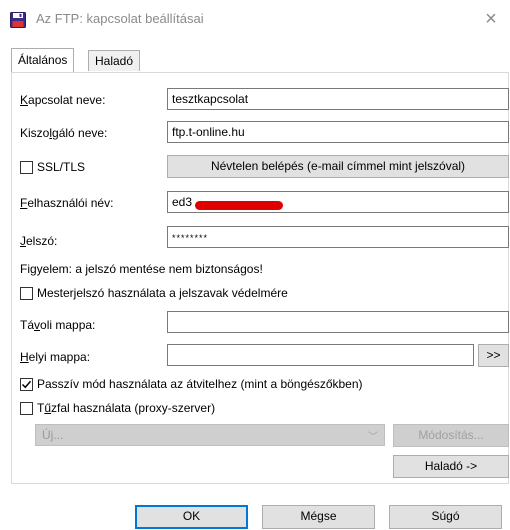 This screenshot has width=510, height=530. What do you see at coordinates (126, 408) in the screenshot?
I see `firewall-label: Tűzfal használata (proxy-szerver)` at bounding box center [126, 408].